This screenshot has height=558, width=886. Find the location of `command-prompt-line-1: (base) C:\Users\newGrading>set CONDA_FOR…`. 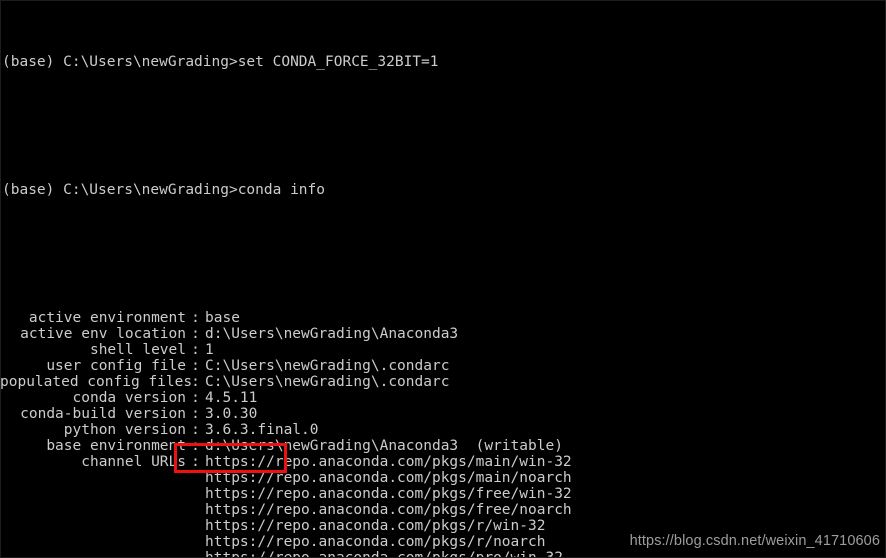

command-prompt-line-1: (base) C:\Users\newGrading>set CONDA_FOR… is located at coordinates (220, 62).